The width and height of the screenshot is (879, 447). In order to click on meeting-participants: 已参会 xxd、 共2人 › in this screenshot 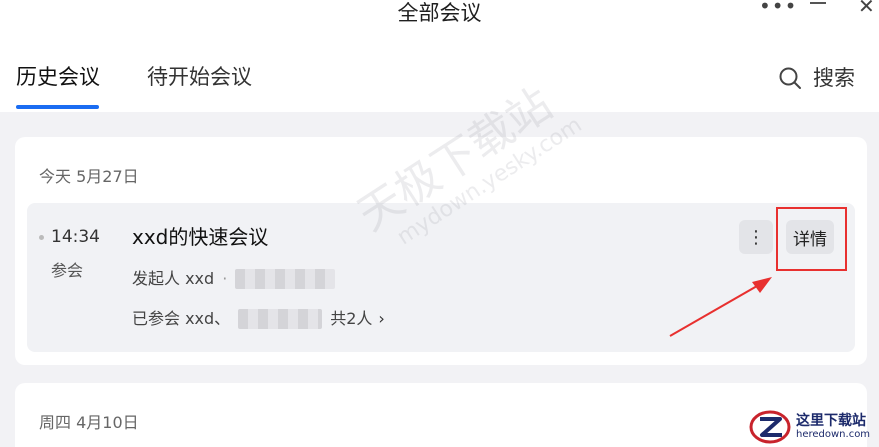, I will do `click(258, 319)`.